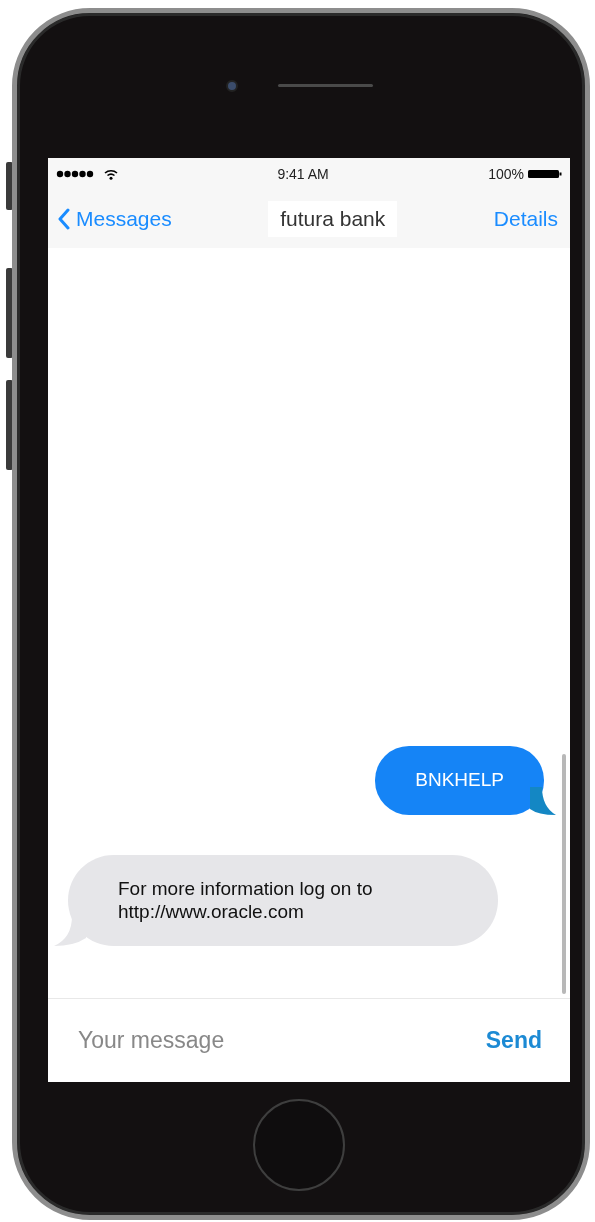 This screenshot has height=1222, width=595. Describe the element at coordinates (231, 85) in the screenshot. I see `camera-icon` at that location.